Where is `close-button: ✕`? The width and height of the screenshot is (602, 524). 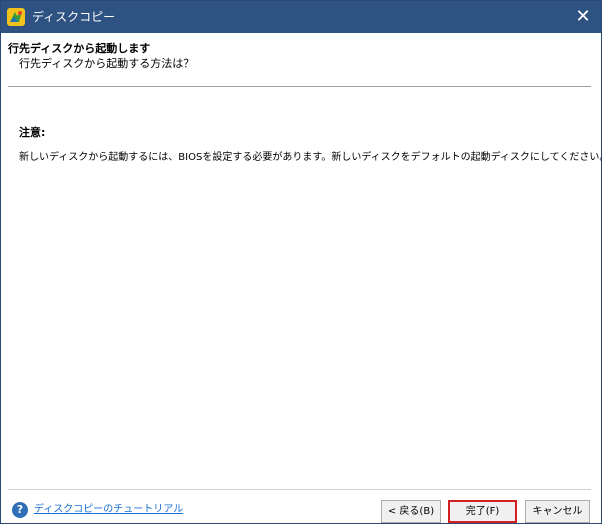 close-button: ✕ is located at coordinates (583, 17).